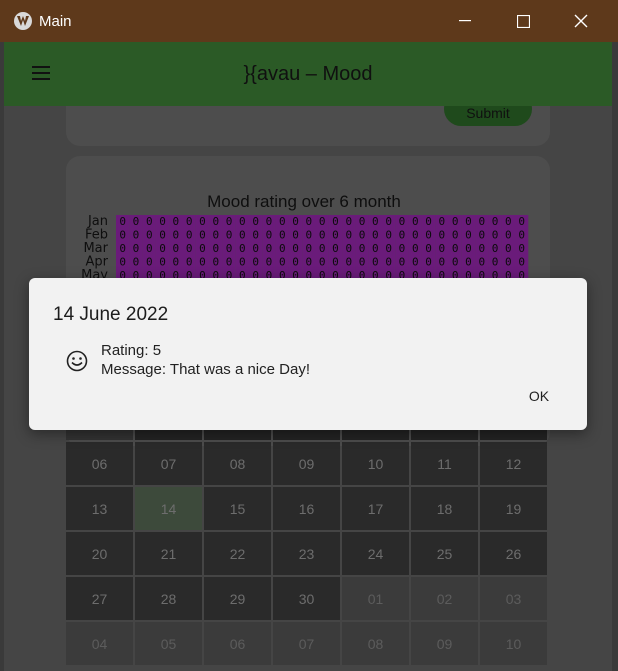 This screenshot has width=618, height=671. Describe the element at coordinates (309, 21) in the screenshot. I see `title-bar: Main` at that location.